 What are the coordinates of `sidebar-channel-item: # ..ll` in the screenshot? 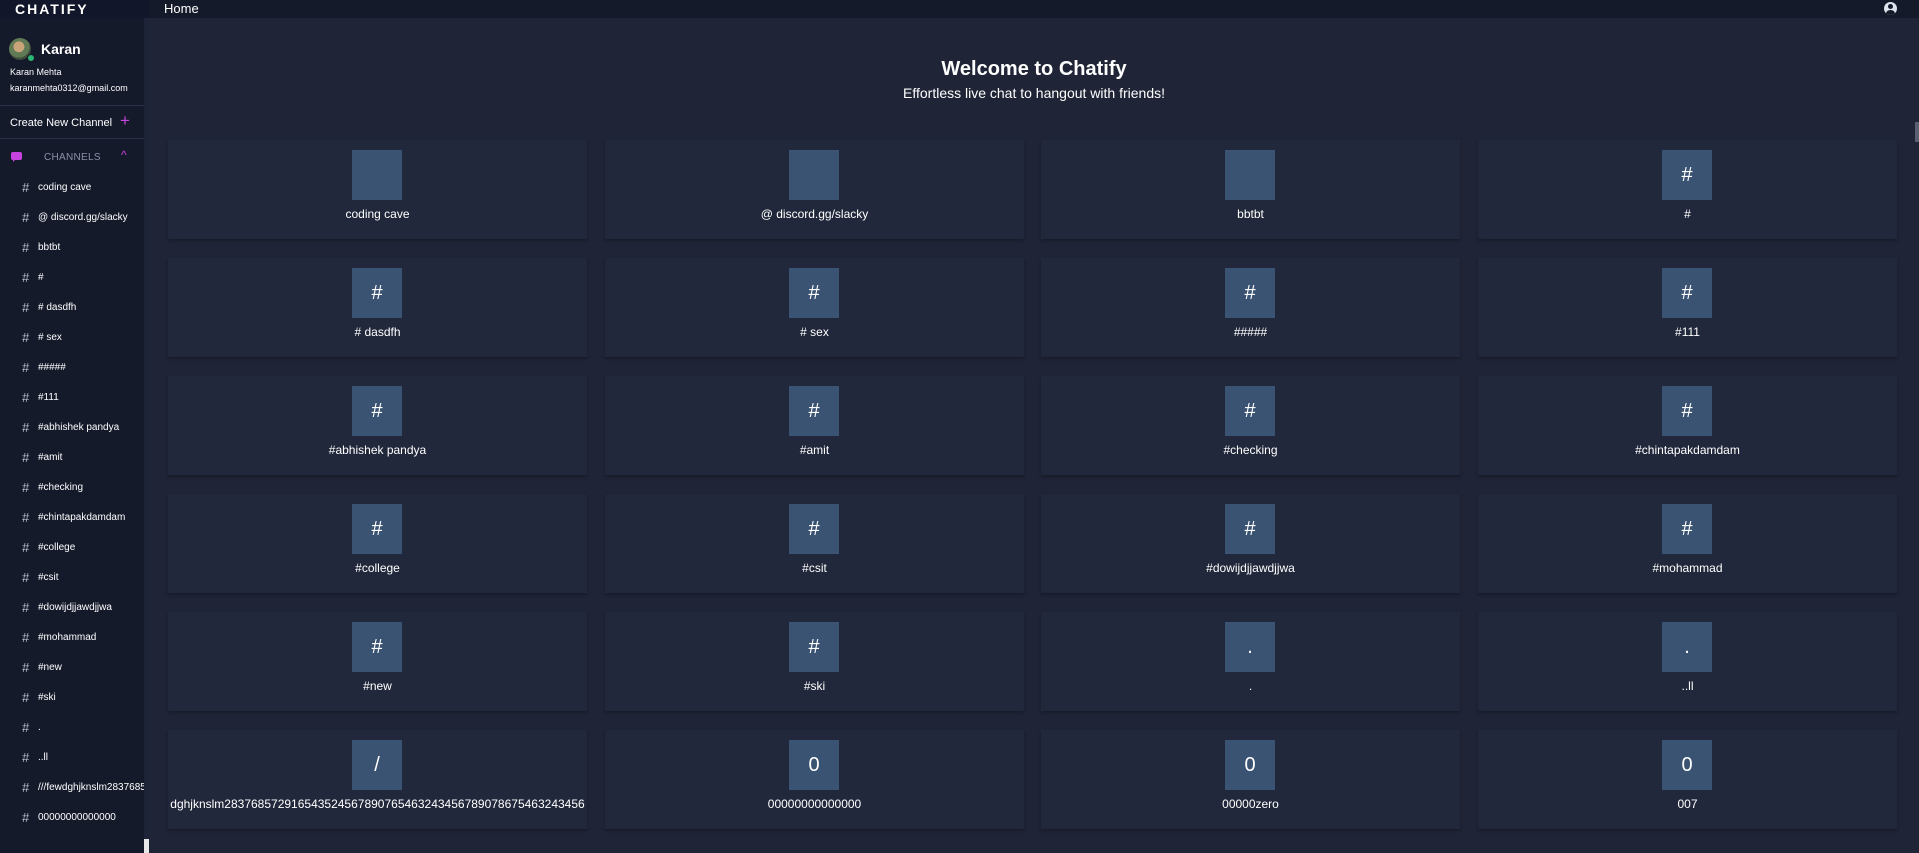 It's located at (72, 760).